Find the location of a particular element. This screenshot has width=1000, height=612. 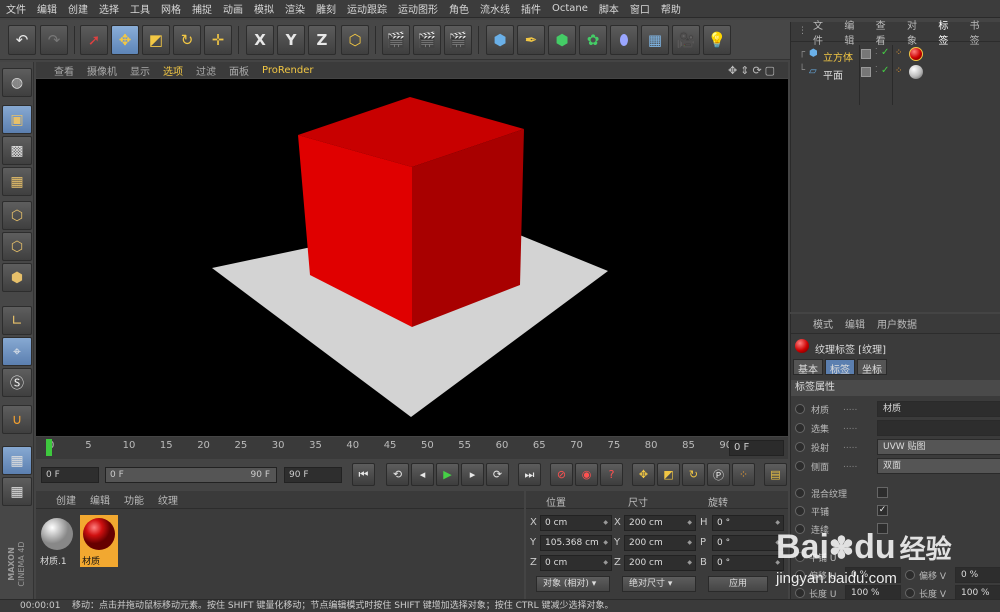

viewport-menu-item: 面板 is located at coordinates (239, 70).